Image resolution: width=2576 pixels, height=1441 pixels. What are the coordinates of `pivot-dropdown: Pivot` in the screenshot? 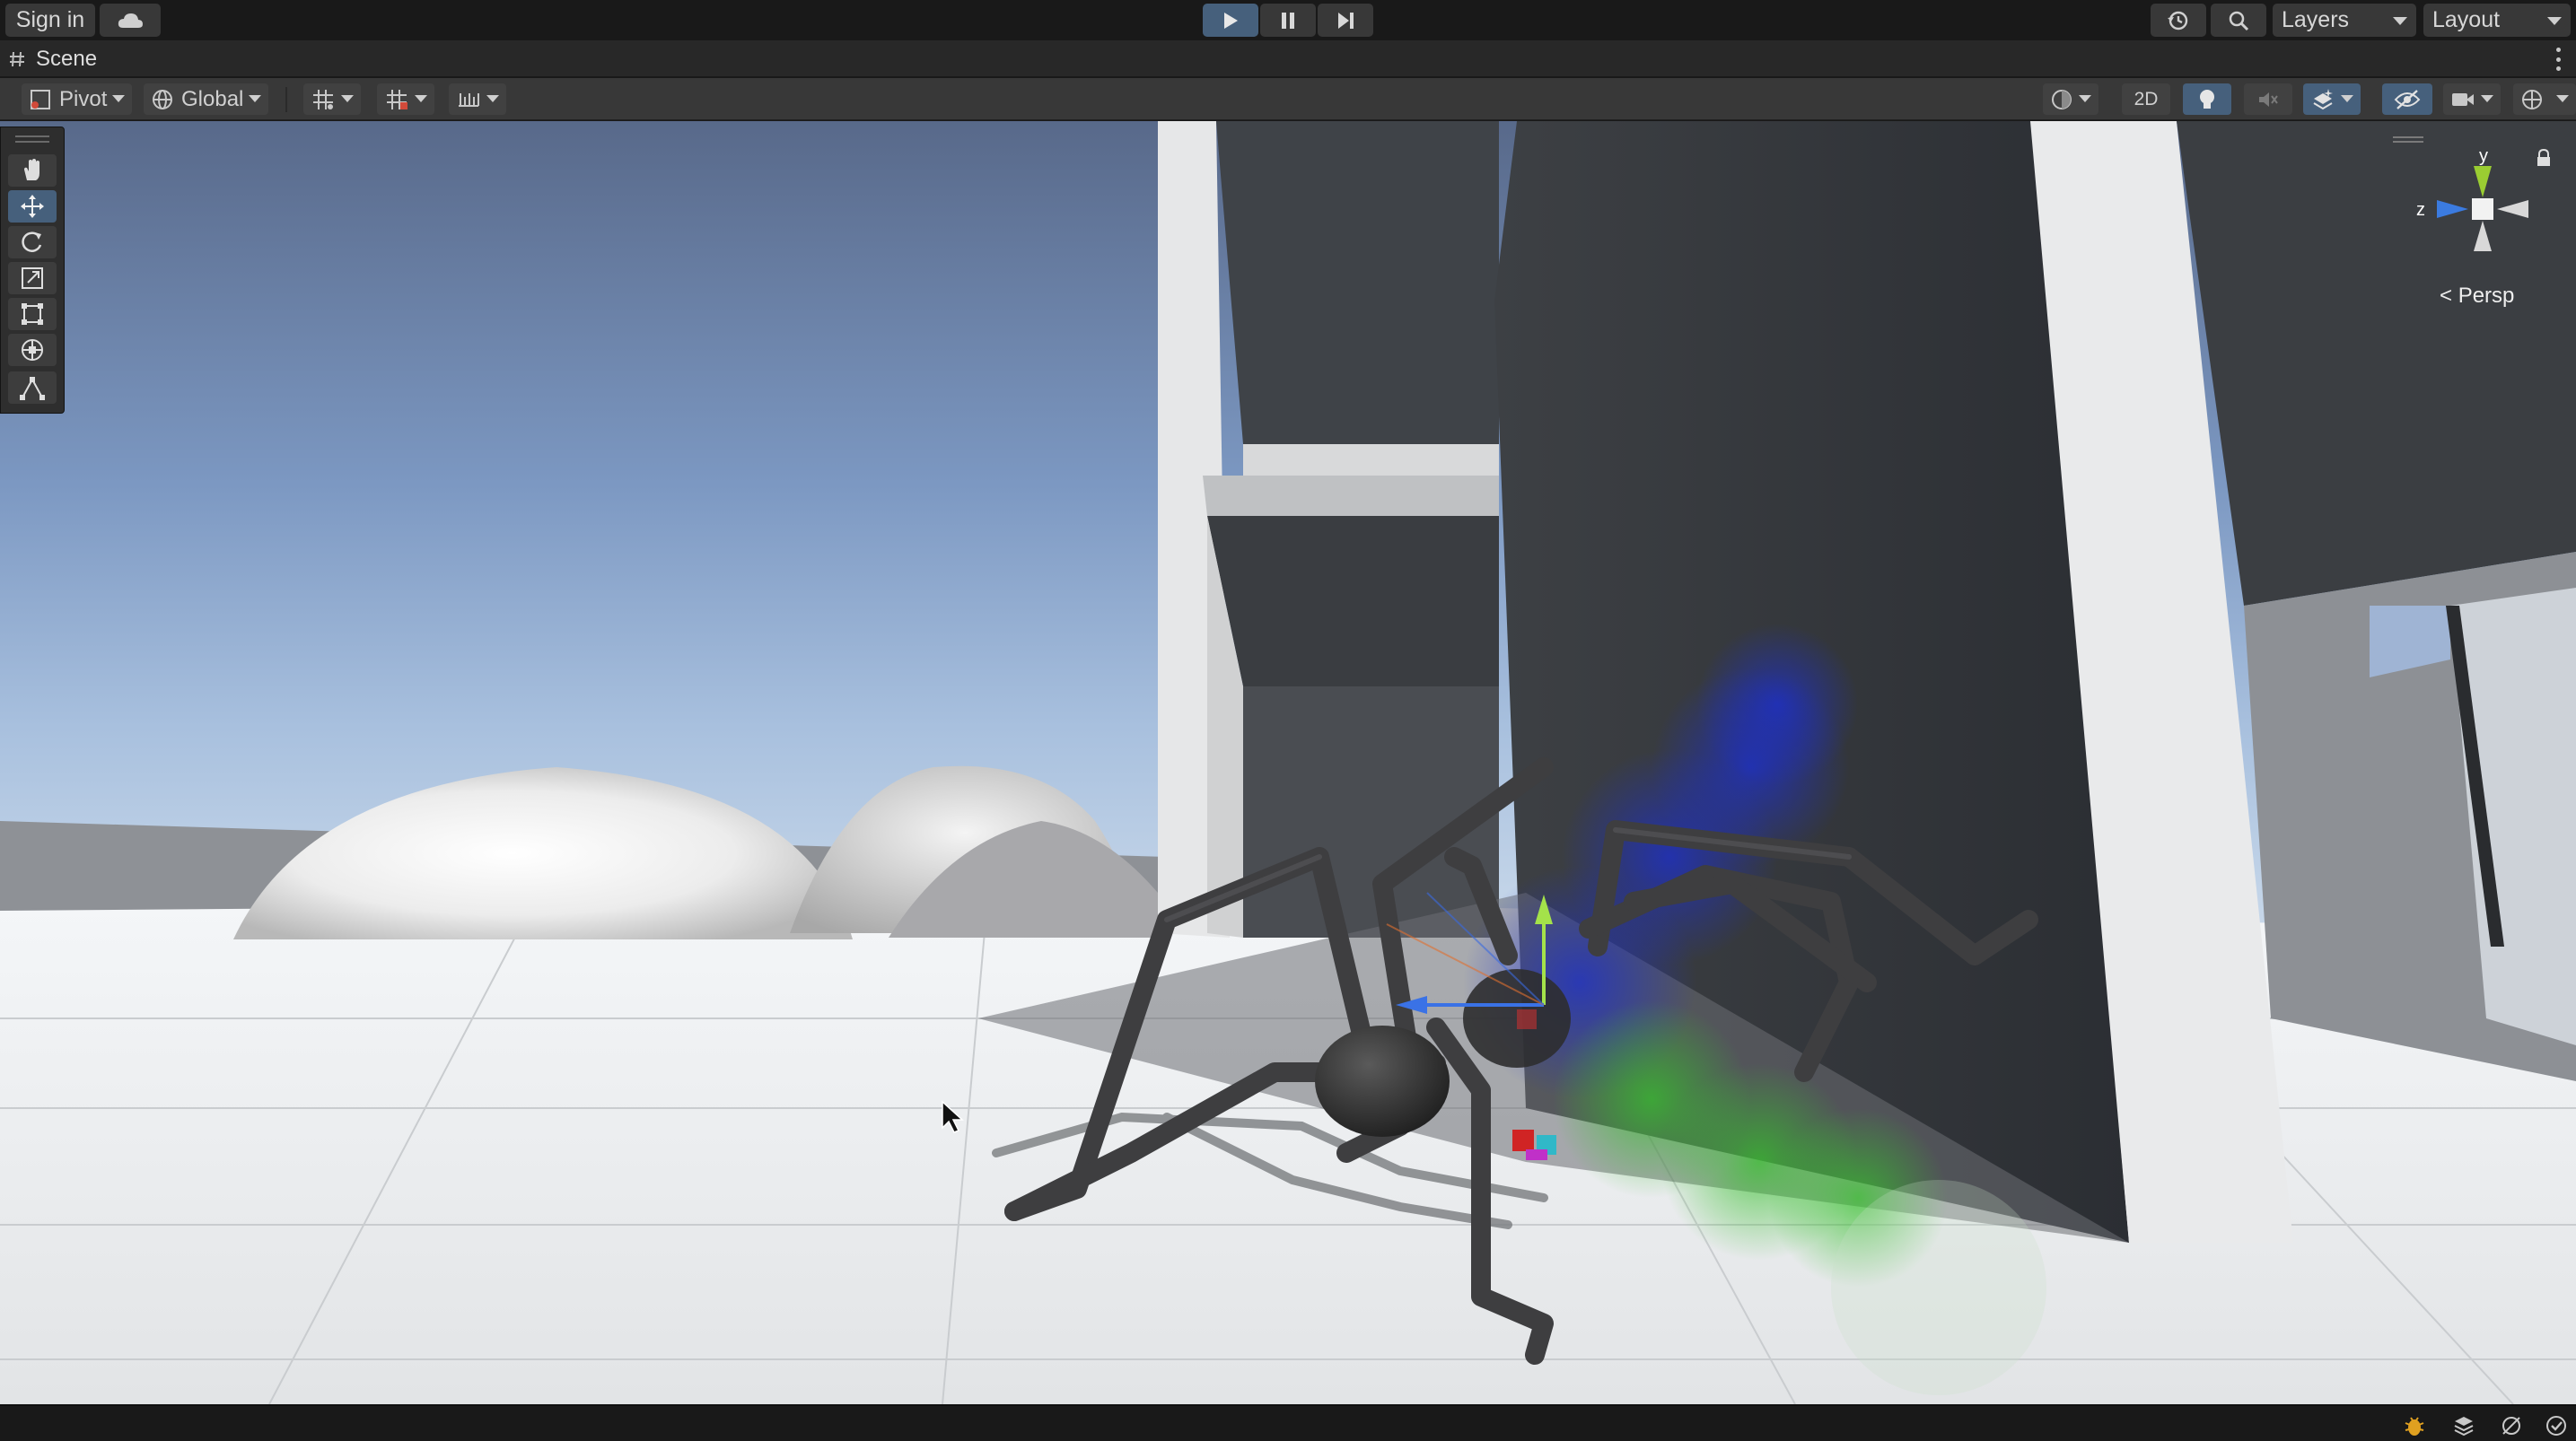 It's located at (77, 99).